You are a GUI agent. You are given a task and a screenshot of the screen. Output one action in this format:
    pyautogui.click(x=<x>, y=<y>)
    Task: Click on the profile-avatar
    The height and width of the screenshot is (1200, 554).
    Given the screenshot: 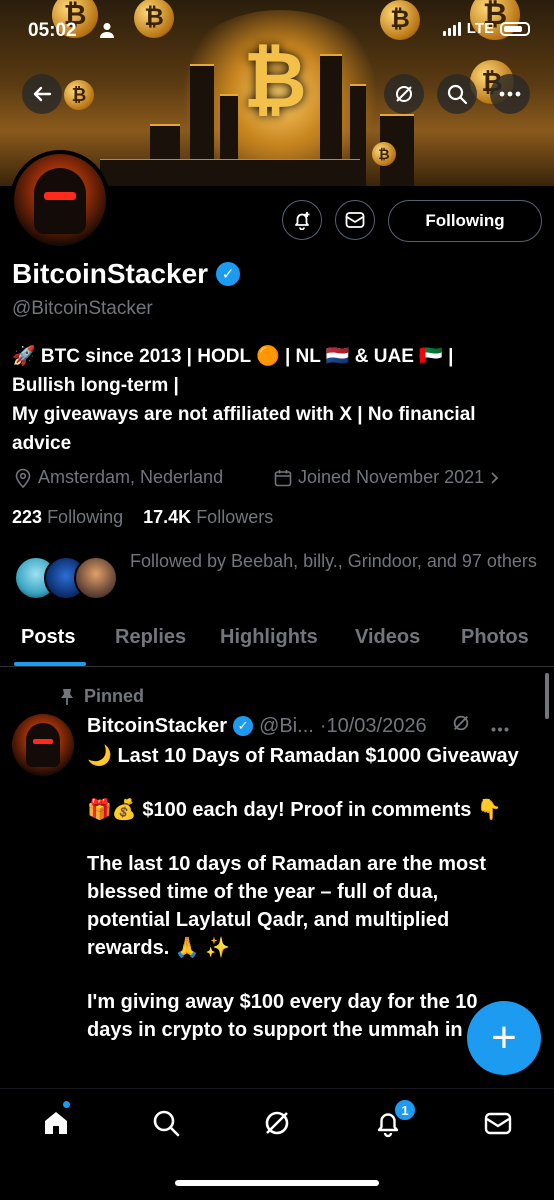 What is the action you would take?
    pyautogui.click(x=60, y=200)
    